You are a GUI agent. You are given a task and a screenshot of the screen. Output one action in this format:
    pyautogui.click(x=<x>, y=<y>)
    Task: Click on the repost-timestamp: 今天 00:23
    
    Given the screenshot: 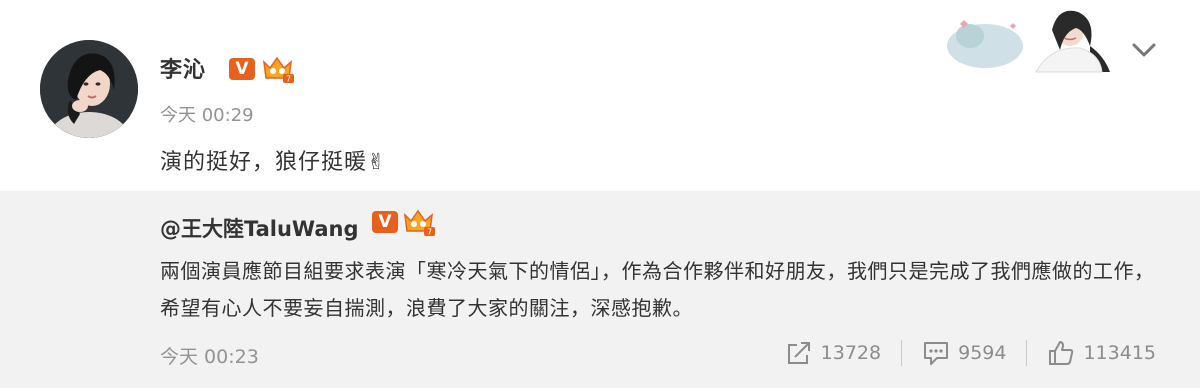 What is the action you would take?
    pyautogui.click(x=209, y=355)
    